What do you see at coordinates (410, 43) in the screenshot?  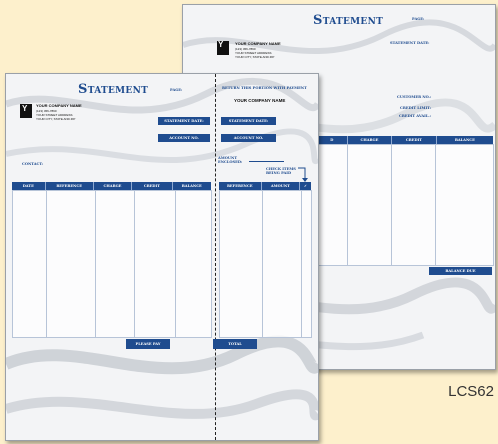 I see `back-statement-date-label: Statement Date:` at bounding box center [410, 43].